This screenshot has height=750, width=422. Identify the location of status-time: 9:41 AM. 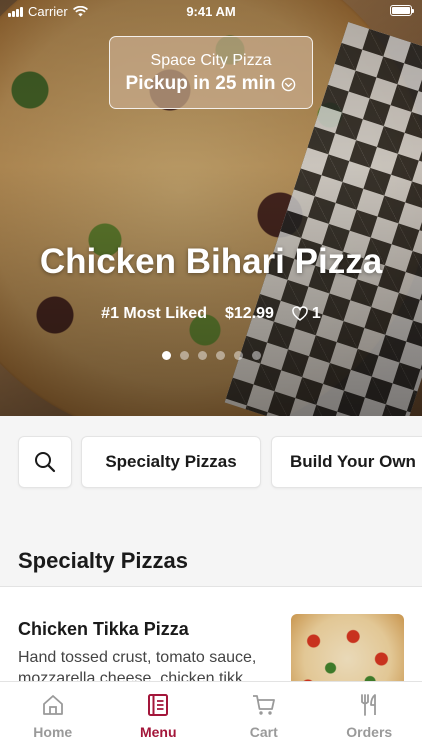
(211, 11).